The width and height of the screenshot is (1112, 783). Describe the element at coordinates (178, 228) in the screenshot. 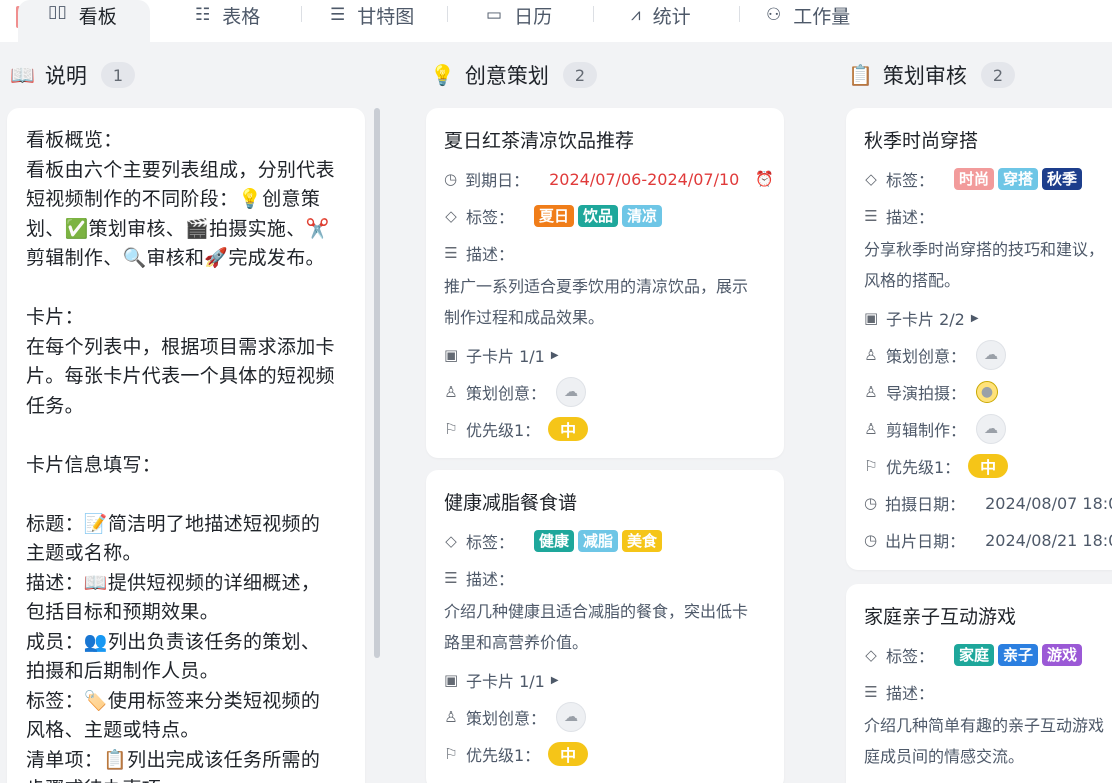

I see `desc-line: 划、✅策划审核、🎬拍摄实施、✂️` at that location.